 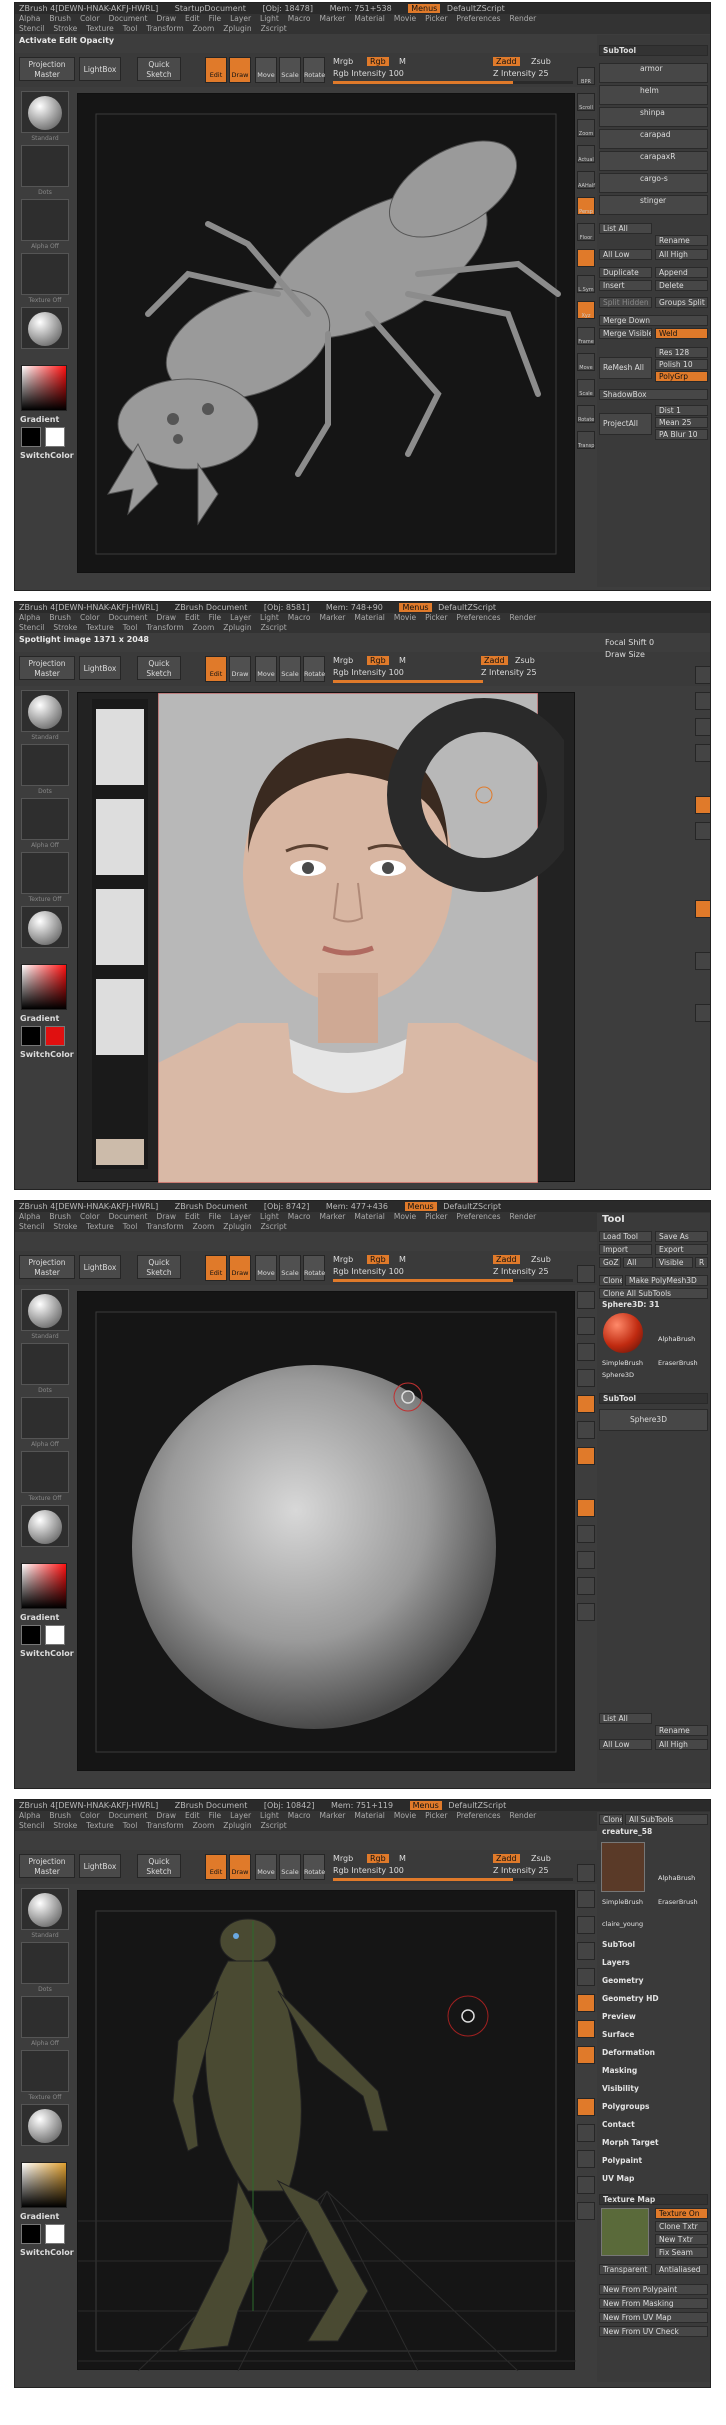 What do you see at coordinates (625, 272) in the screenshot?
I see `duplicate-button: Duplicate` at bounding box center [625, 272].